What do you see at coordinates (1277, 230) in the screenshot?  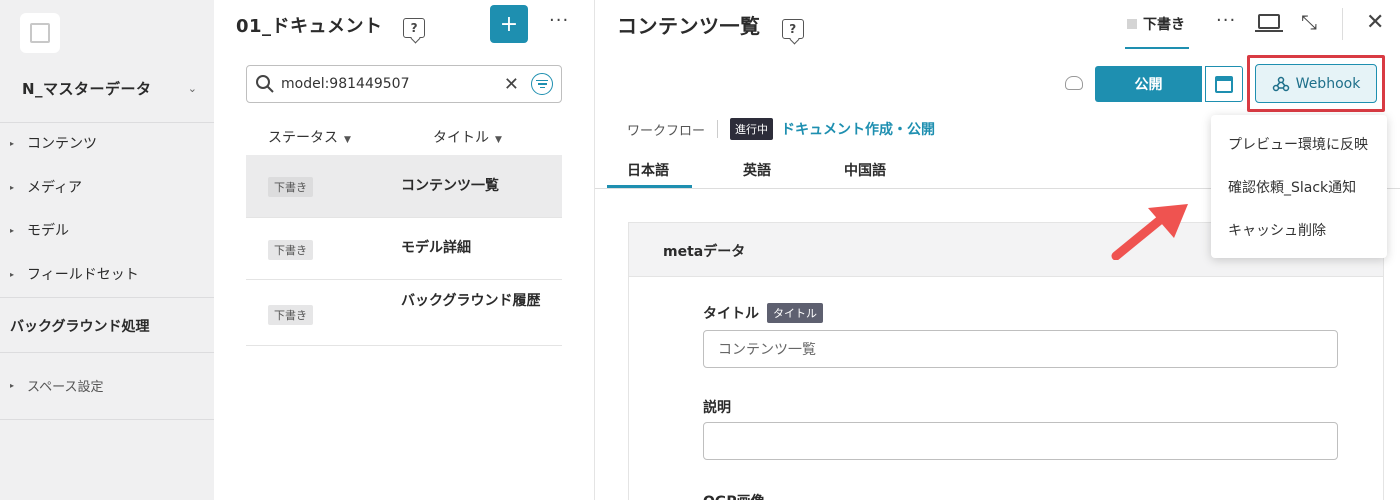 I see `menu-item-cache-clear: キャッシュ削除` at bounding box center [1277, 230].